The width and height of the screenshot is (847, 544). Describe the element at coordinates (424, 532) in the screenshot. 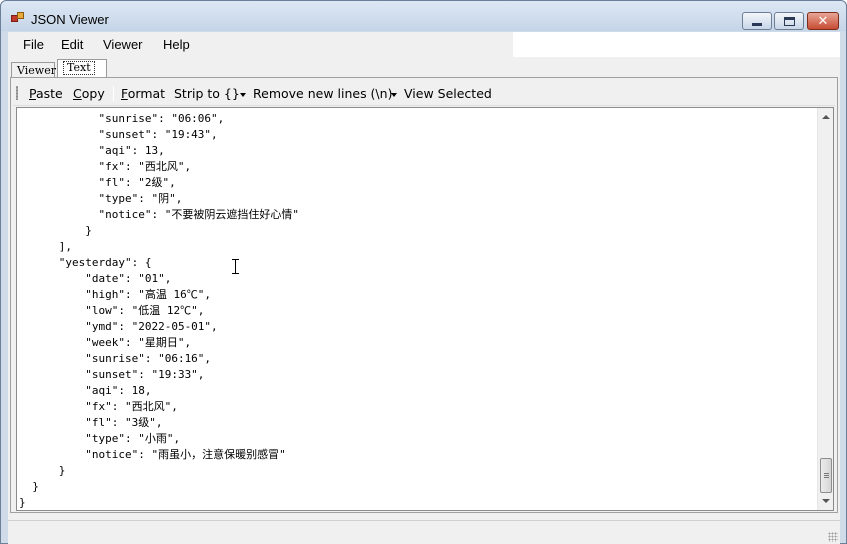

I see `status-bar` at that location.